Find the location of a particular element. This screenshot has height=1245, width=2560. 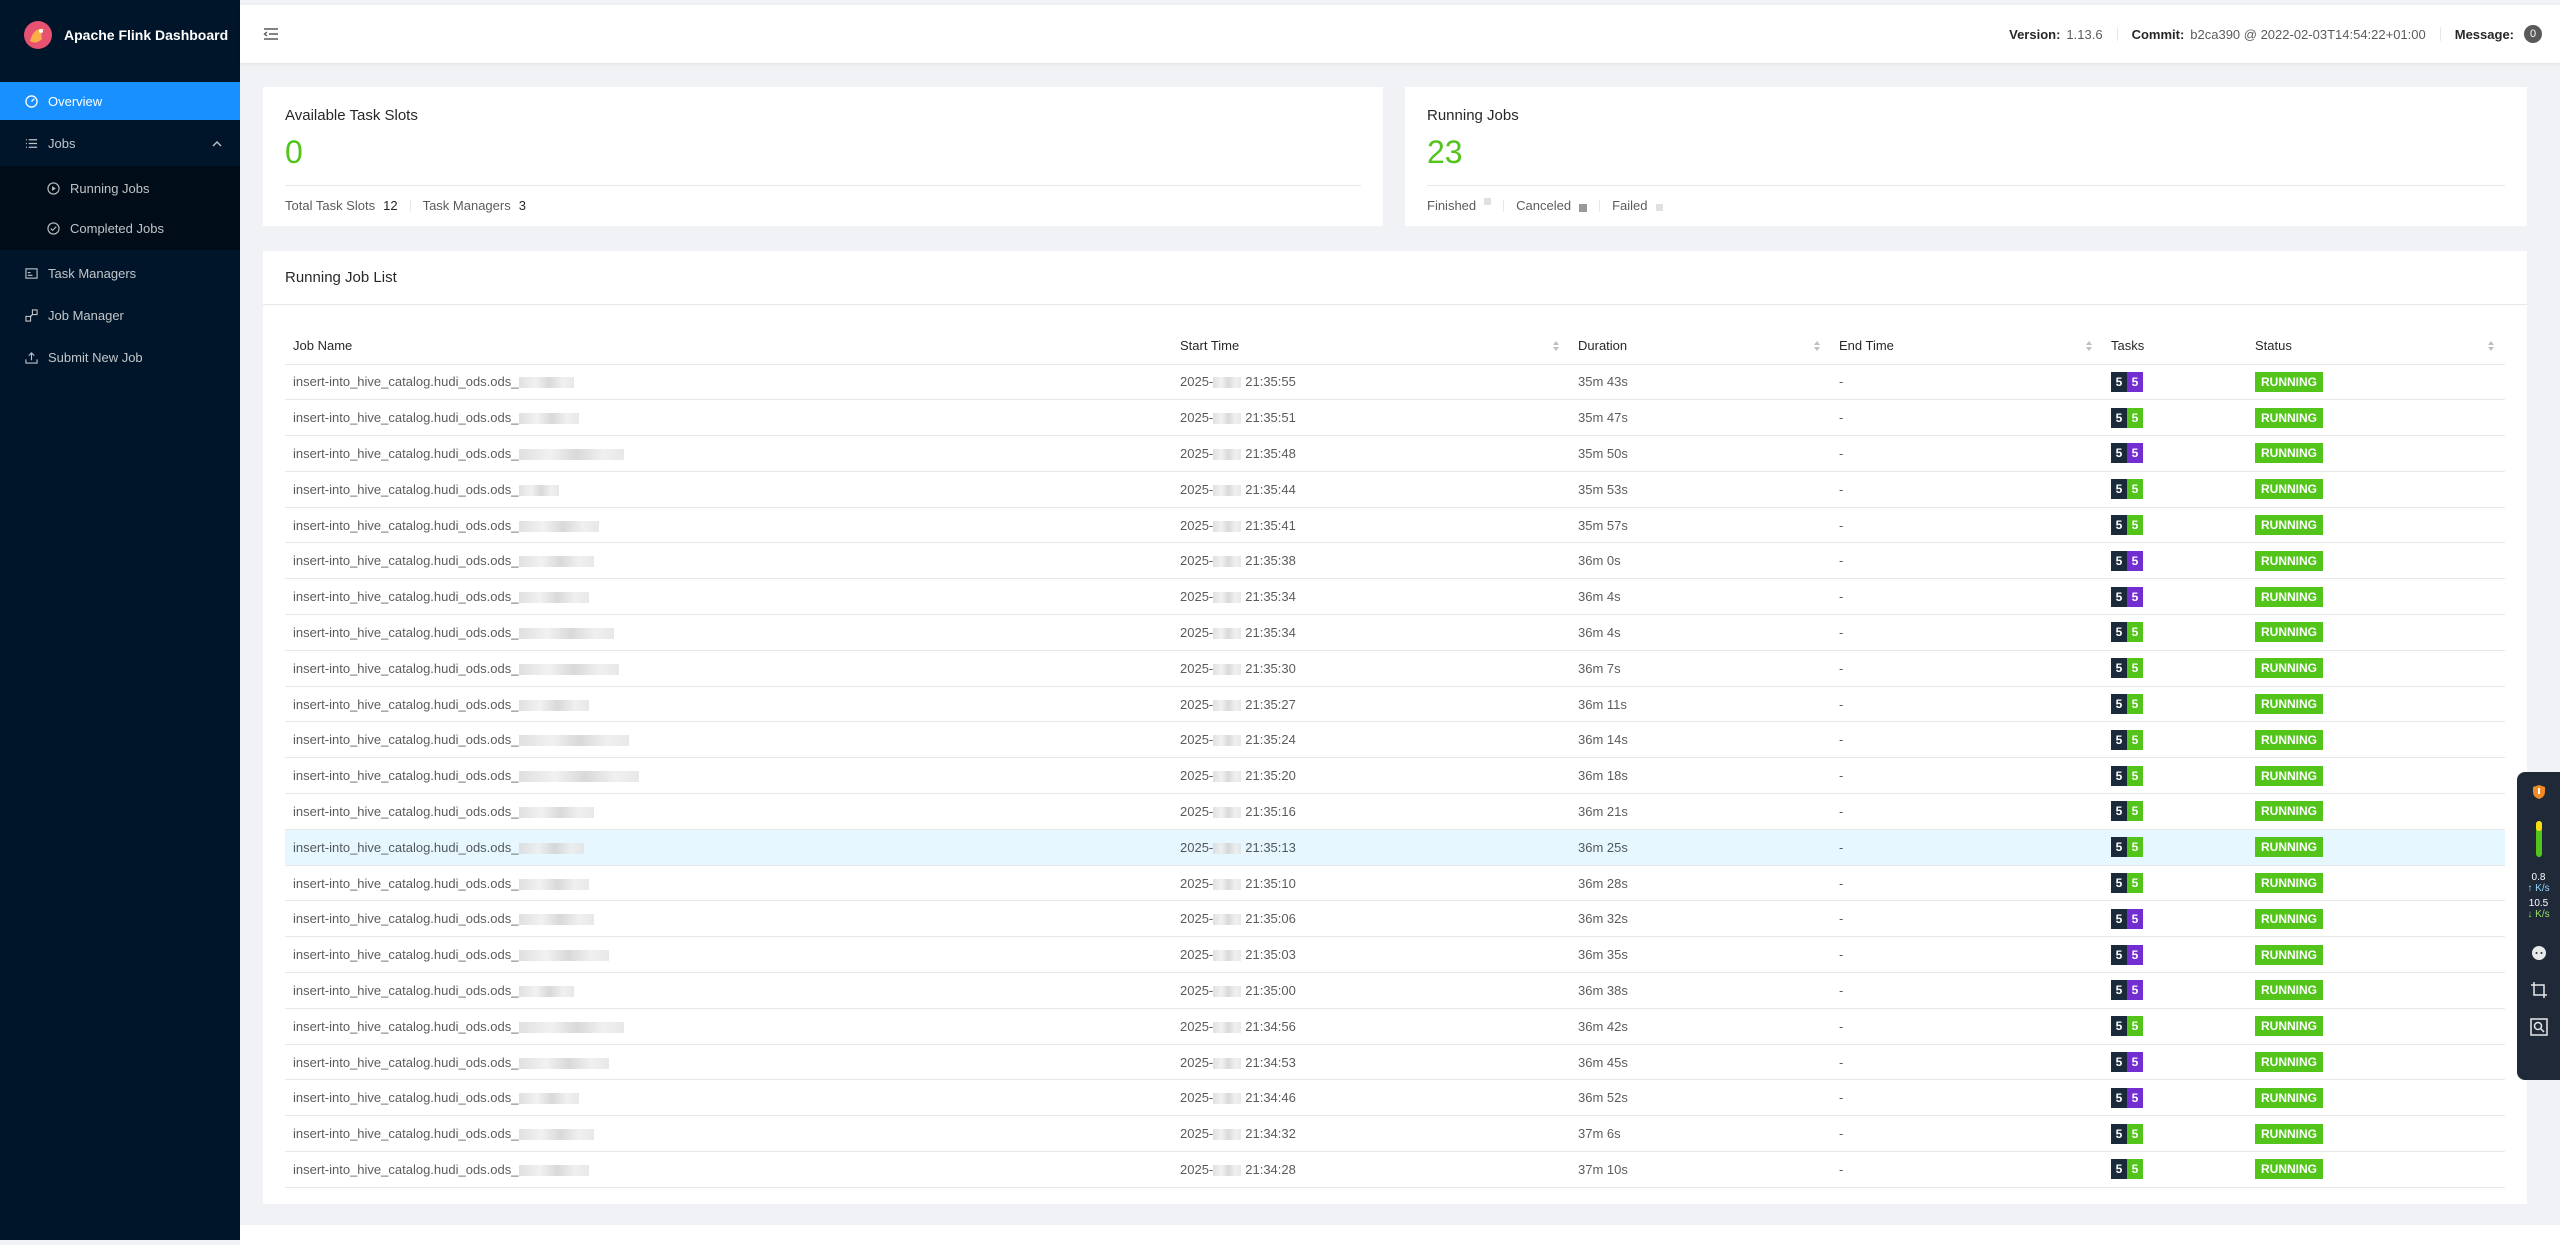

logo: Apache Flink Dashboard is located at coordinates (120, 35).